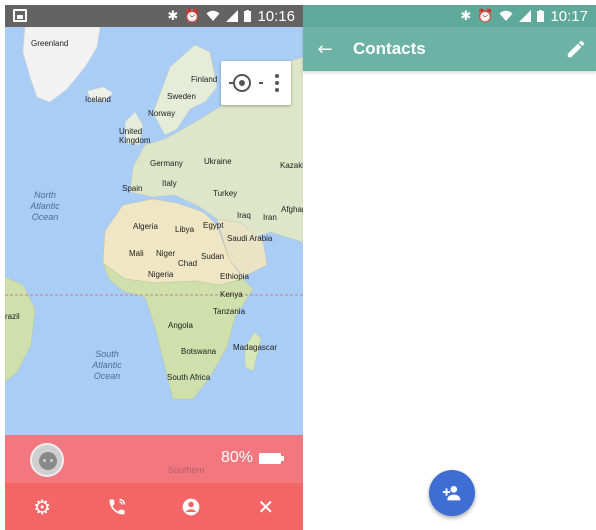 This screenshot has width=596, height=530. I want to click on back-arrow-icon: ←, so click(325, 49).